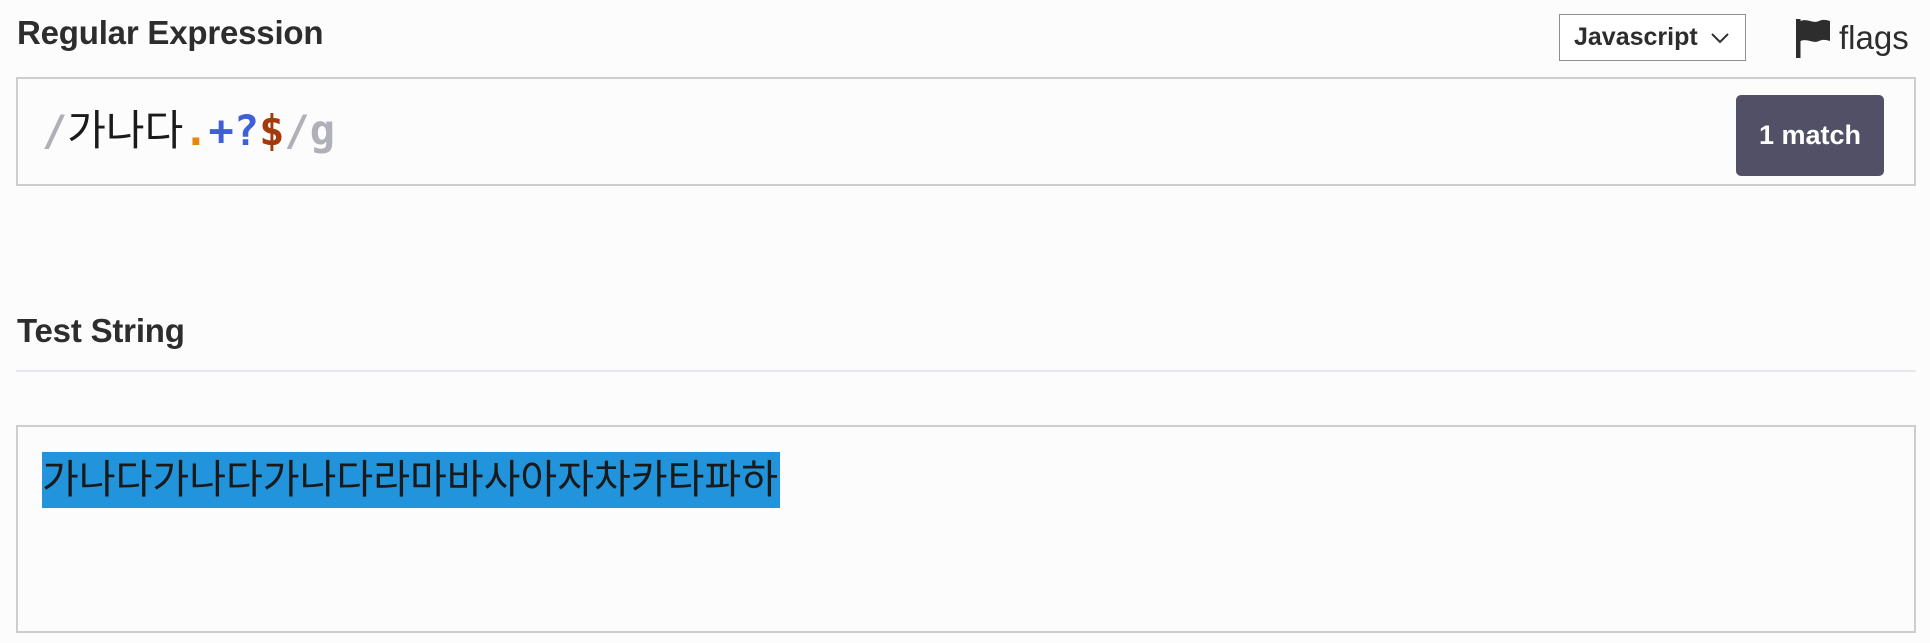 The height and width of the screenshot is (643, 1930). Describe the element at coordinates (1813, 38) in the screenshot. I see `flag-icon` at that location.